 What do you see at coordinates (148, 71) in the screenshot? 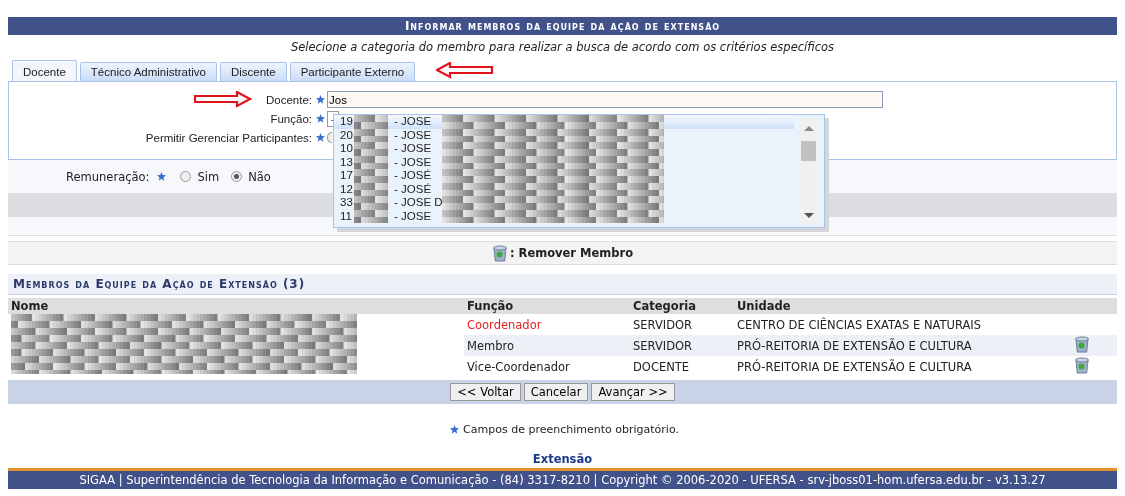
I see `tab: Técnico Administrativo` at bounding box center [148, 71].